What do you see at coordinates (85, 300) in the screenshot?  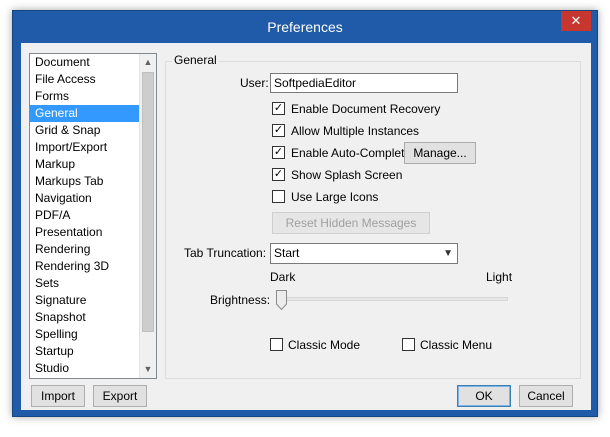 I see `category-item-signature: Signature` at bounding box center [85, 300].